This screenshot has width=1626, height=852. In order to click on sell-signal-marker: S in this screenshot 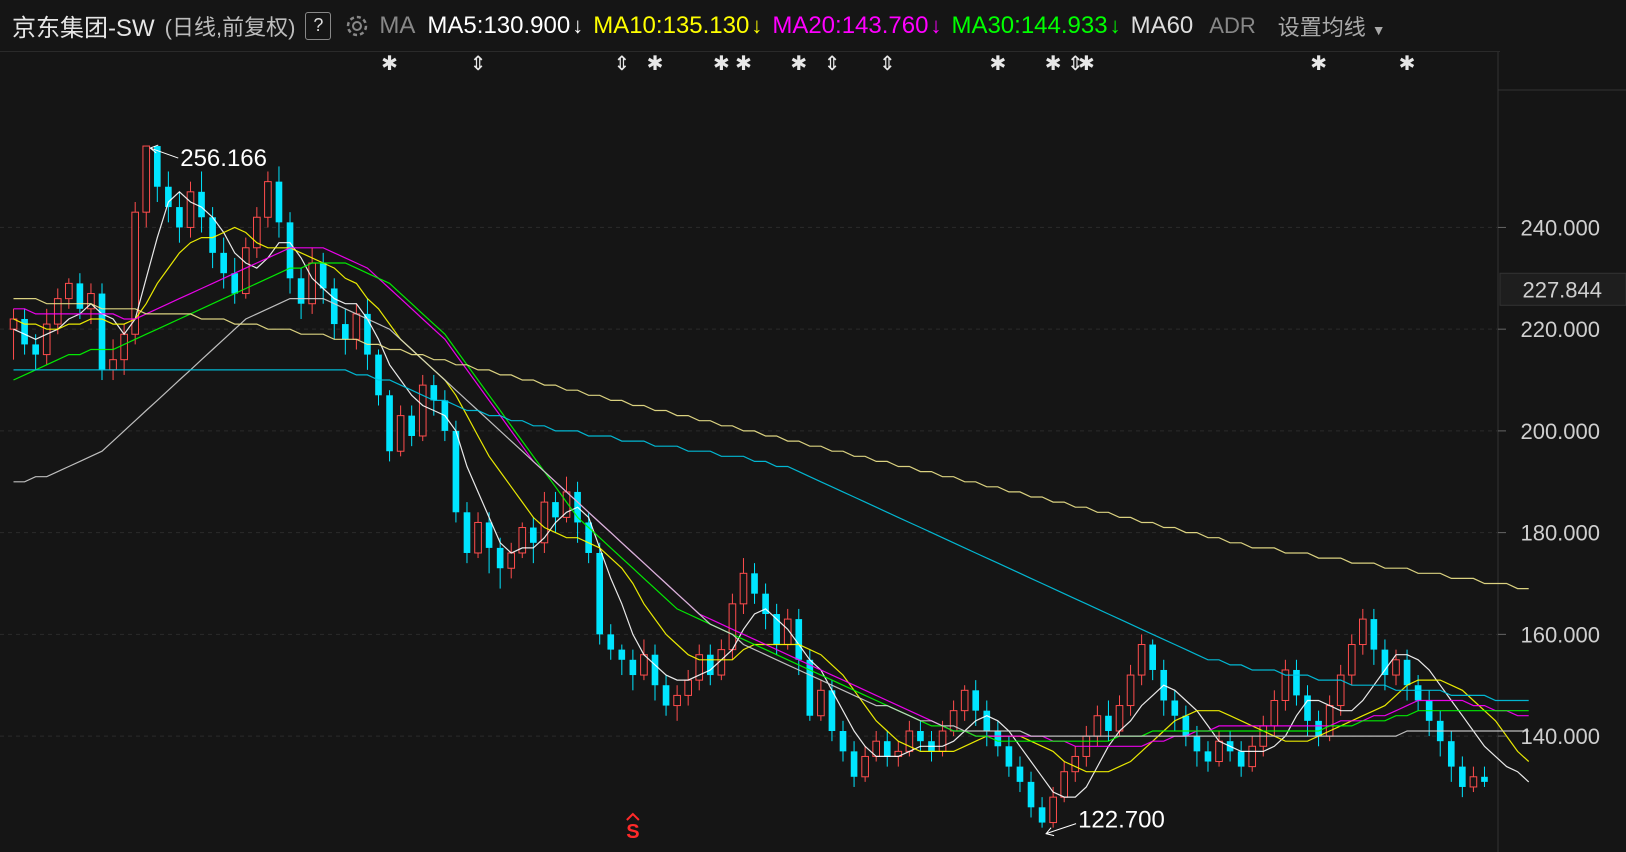, I will do `click(632, 832)`.